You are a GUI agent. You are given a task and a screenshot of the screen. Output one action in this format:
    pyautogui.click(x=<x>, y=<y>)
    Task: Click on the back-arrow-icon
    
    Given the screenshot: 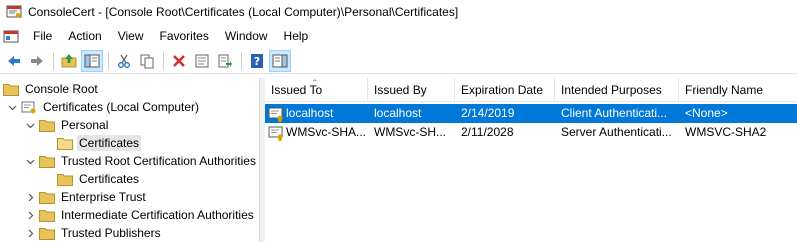 What is the action you would take?
    pyautogui.click(x=14, y=60)
    